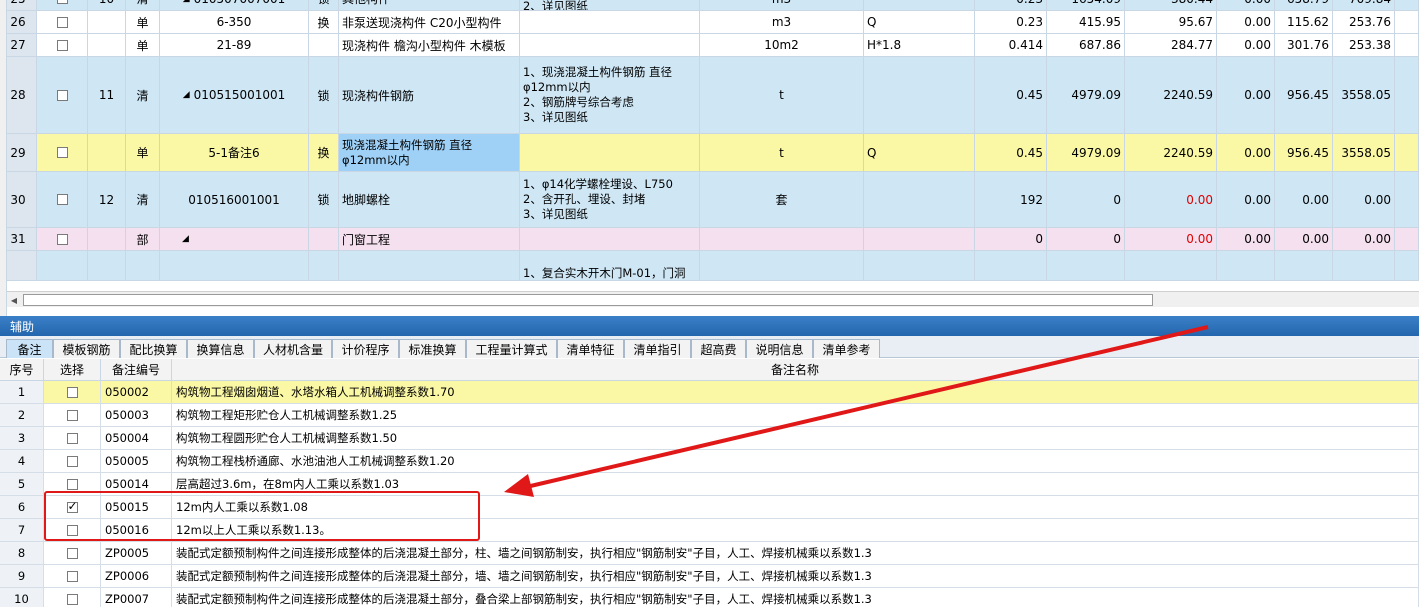 This screenshot has height=607, width=1419. What do you see at coordinates (136, 415) in the screenshot?
I see `remark-code: 050003` at bounding box center [136, 415].